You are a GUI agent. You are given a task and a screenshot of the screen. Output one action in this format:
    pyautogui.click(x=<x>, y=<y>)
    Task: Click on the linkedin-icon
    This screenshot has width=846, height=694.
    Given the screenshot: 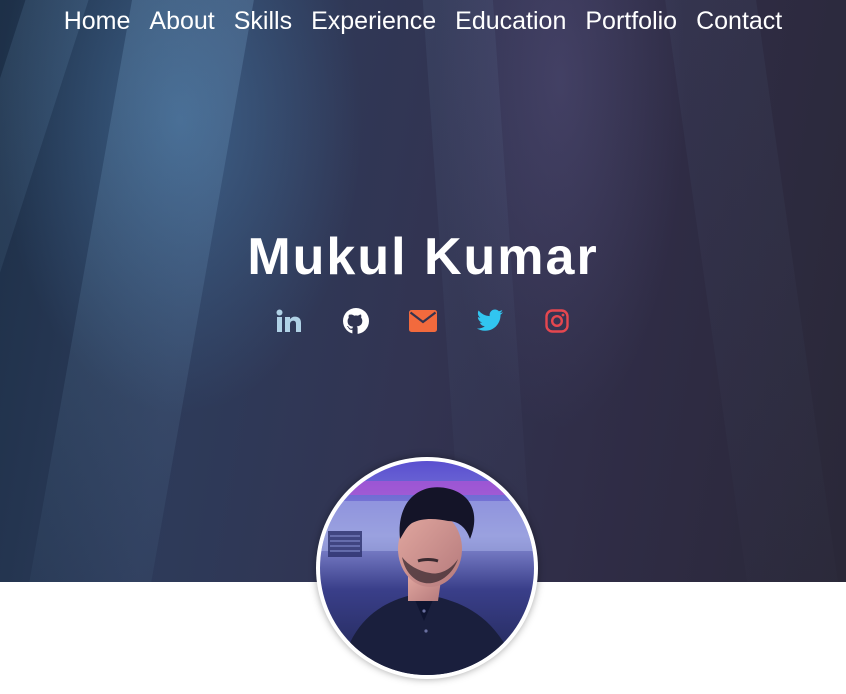 What is the action you would take?
    pyautogui.click(x=289, y=321)
    